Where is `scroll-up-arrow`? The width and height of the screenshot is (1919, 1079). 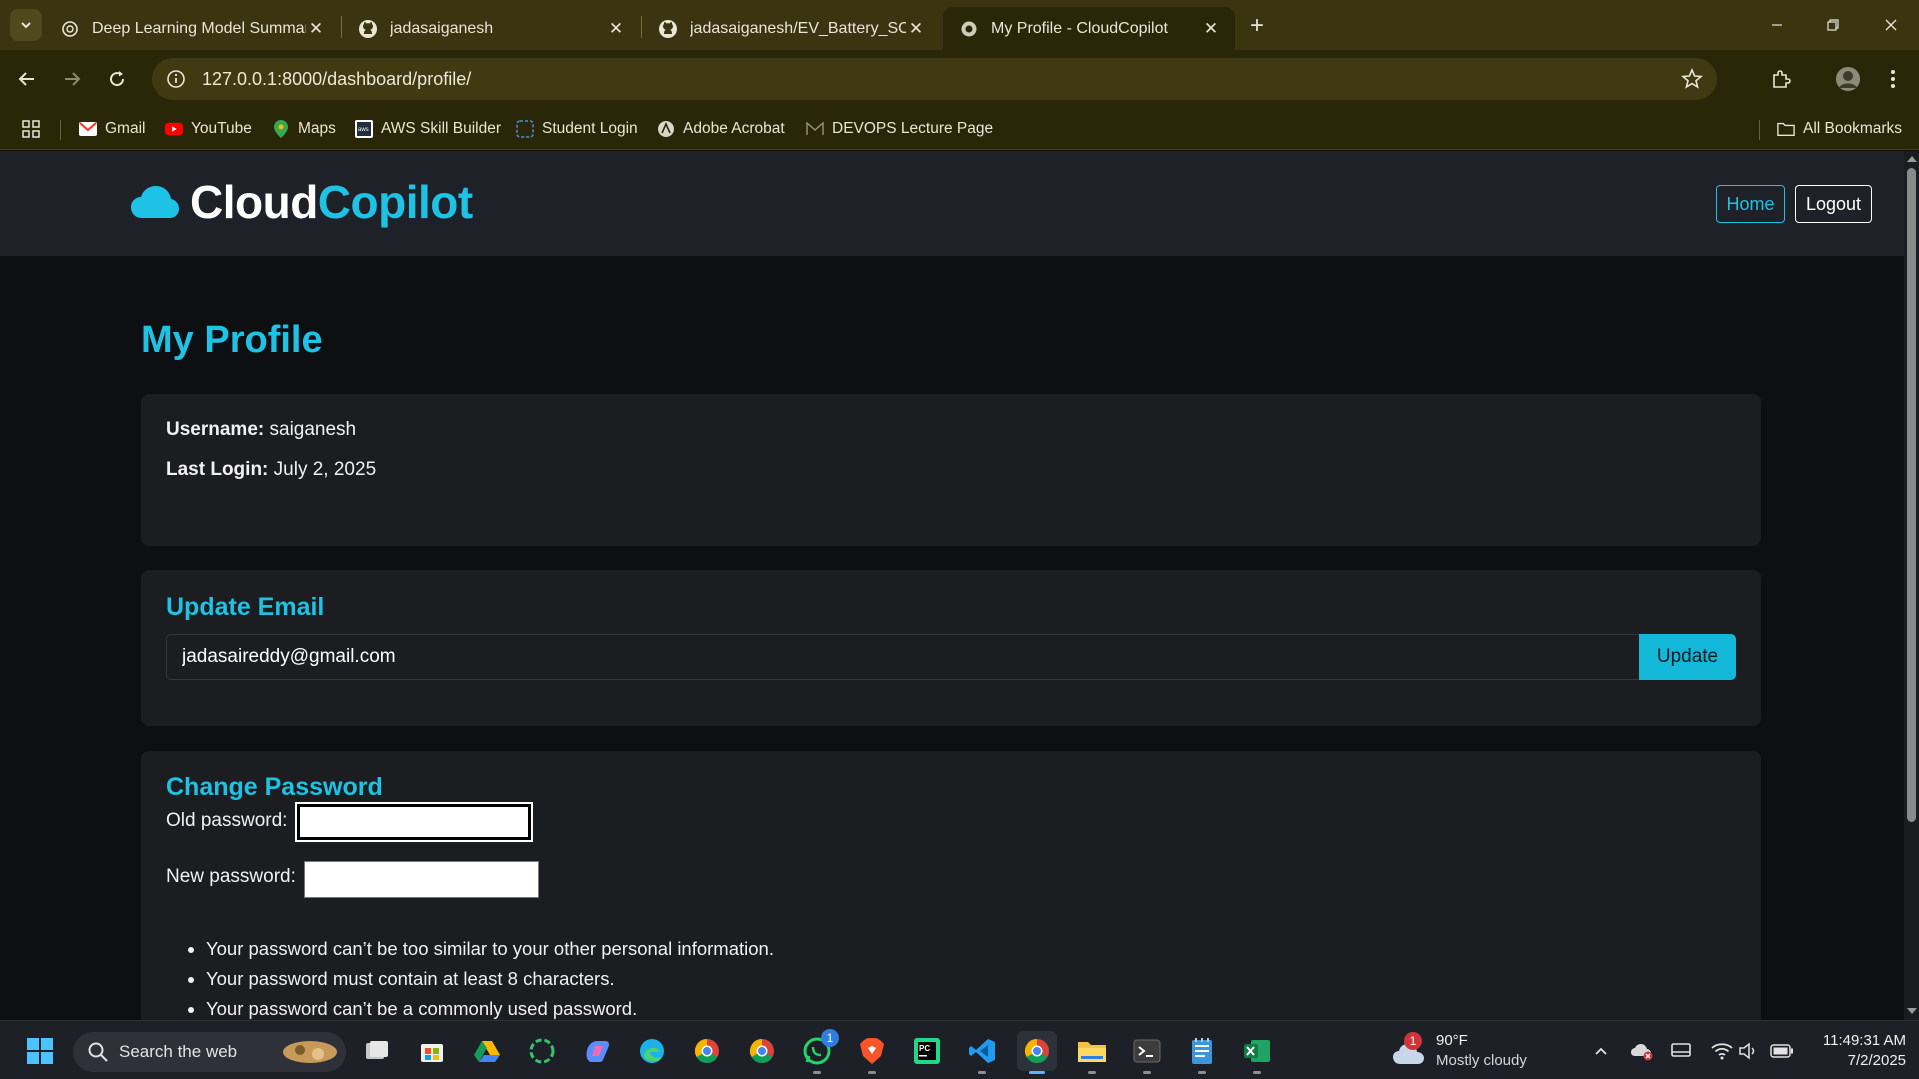 scroll-up-arrow is located at coordinates (1912, 159).